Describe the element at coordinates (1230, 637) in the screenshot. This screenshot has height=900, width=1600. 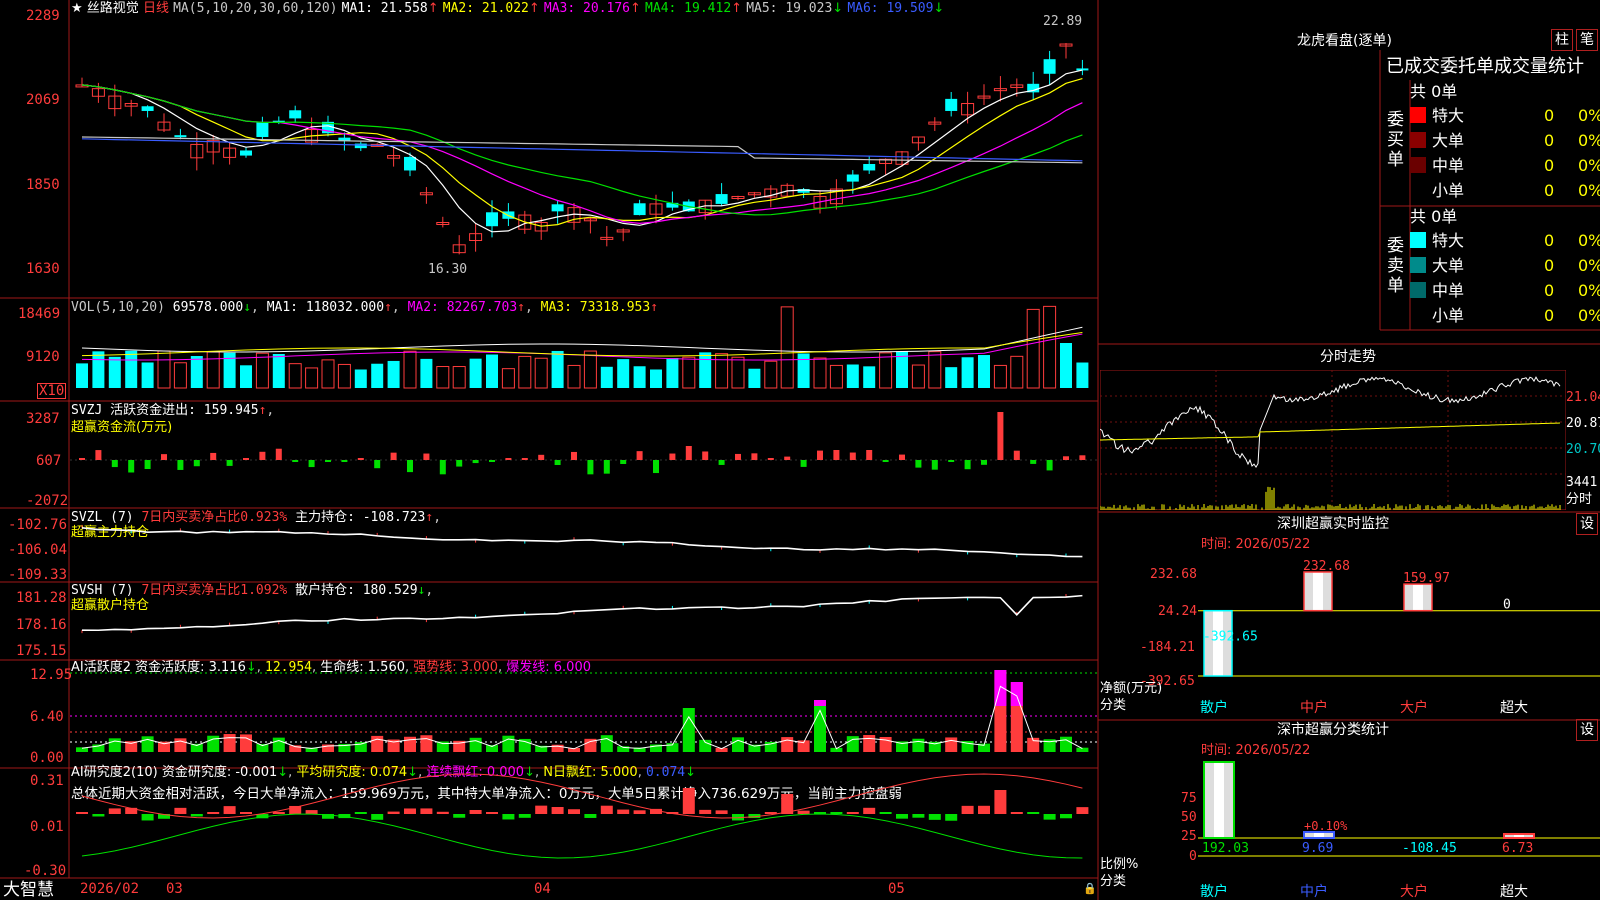
I see `bar-value-label: -392.65` at that location.